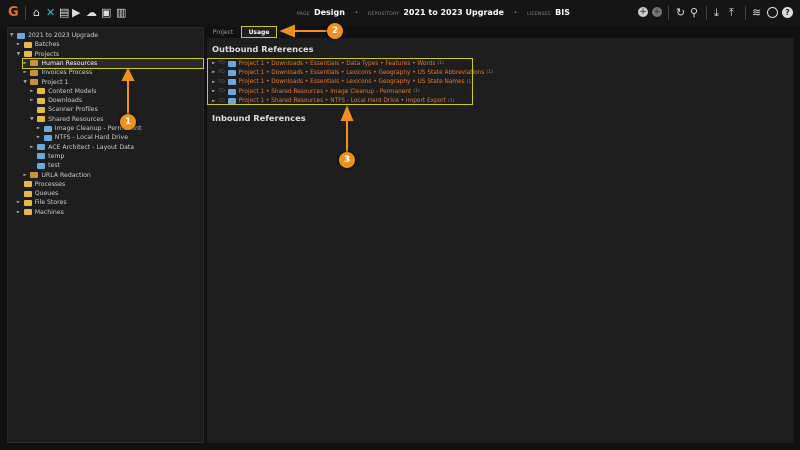  What do you see at coordinates (335, 31) in the screenshot?
I see `annotation-badge-2: 2` at bounding box center [335, 31].